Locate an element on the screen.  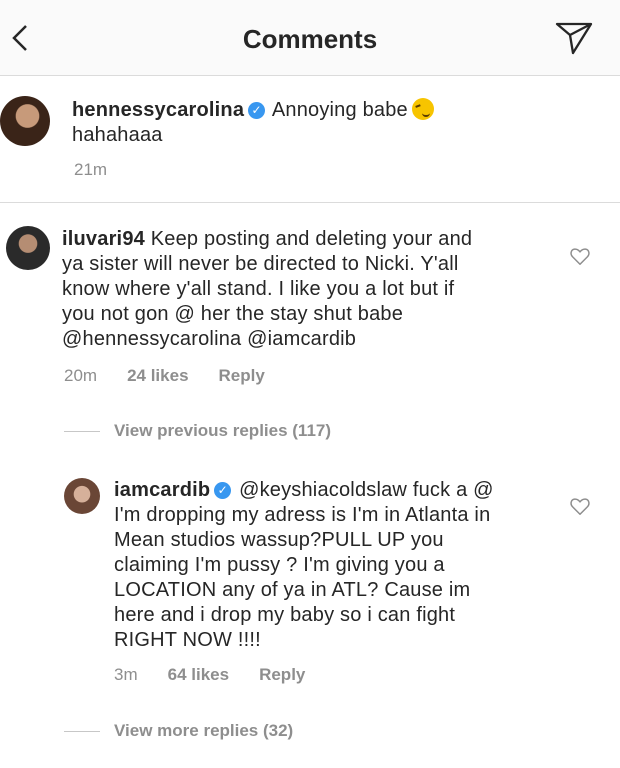
comment-line: LOCATION any of ya in ATL? Cause im is located at coordinates (292, 590).